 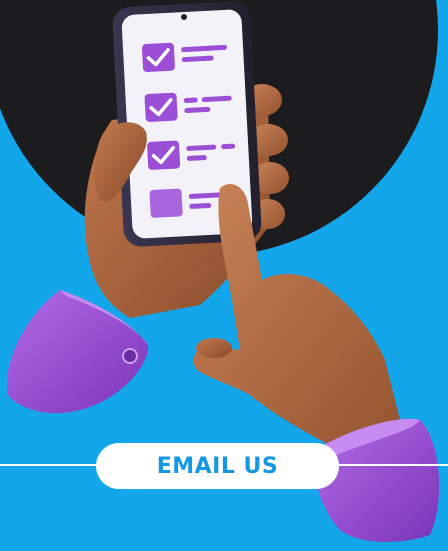 I want to click on email-us-button: EMAIL US, so click(x=217, y=466).